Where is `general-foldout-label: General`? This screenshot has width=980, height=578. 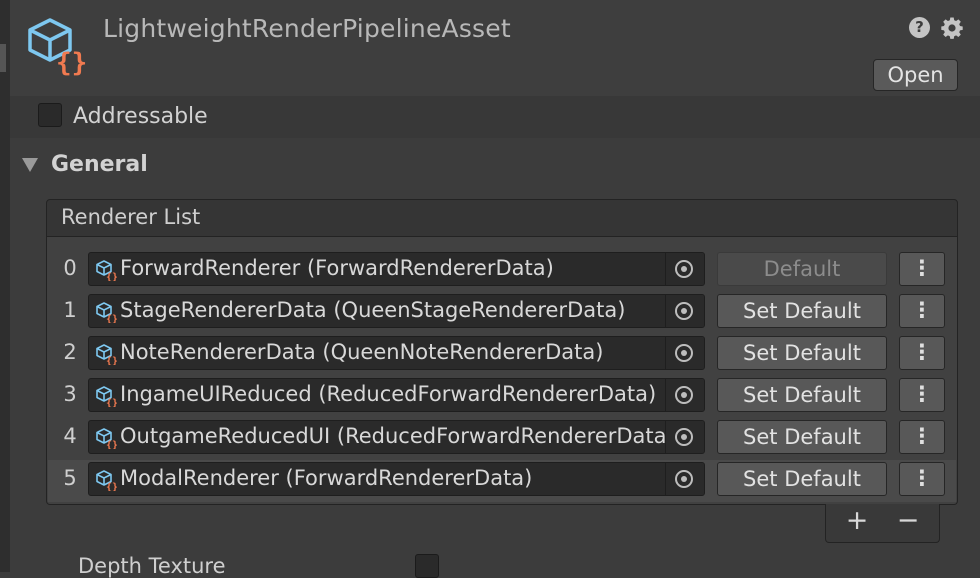 general-foldout-label: General is located at coordinates (99, 164).